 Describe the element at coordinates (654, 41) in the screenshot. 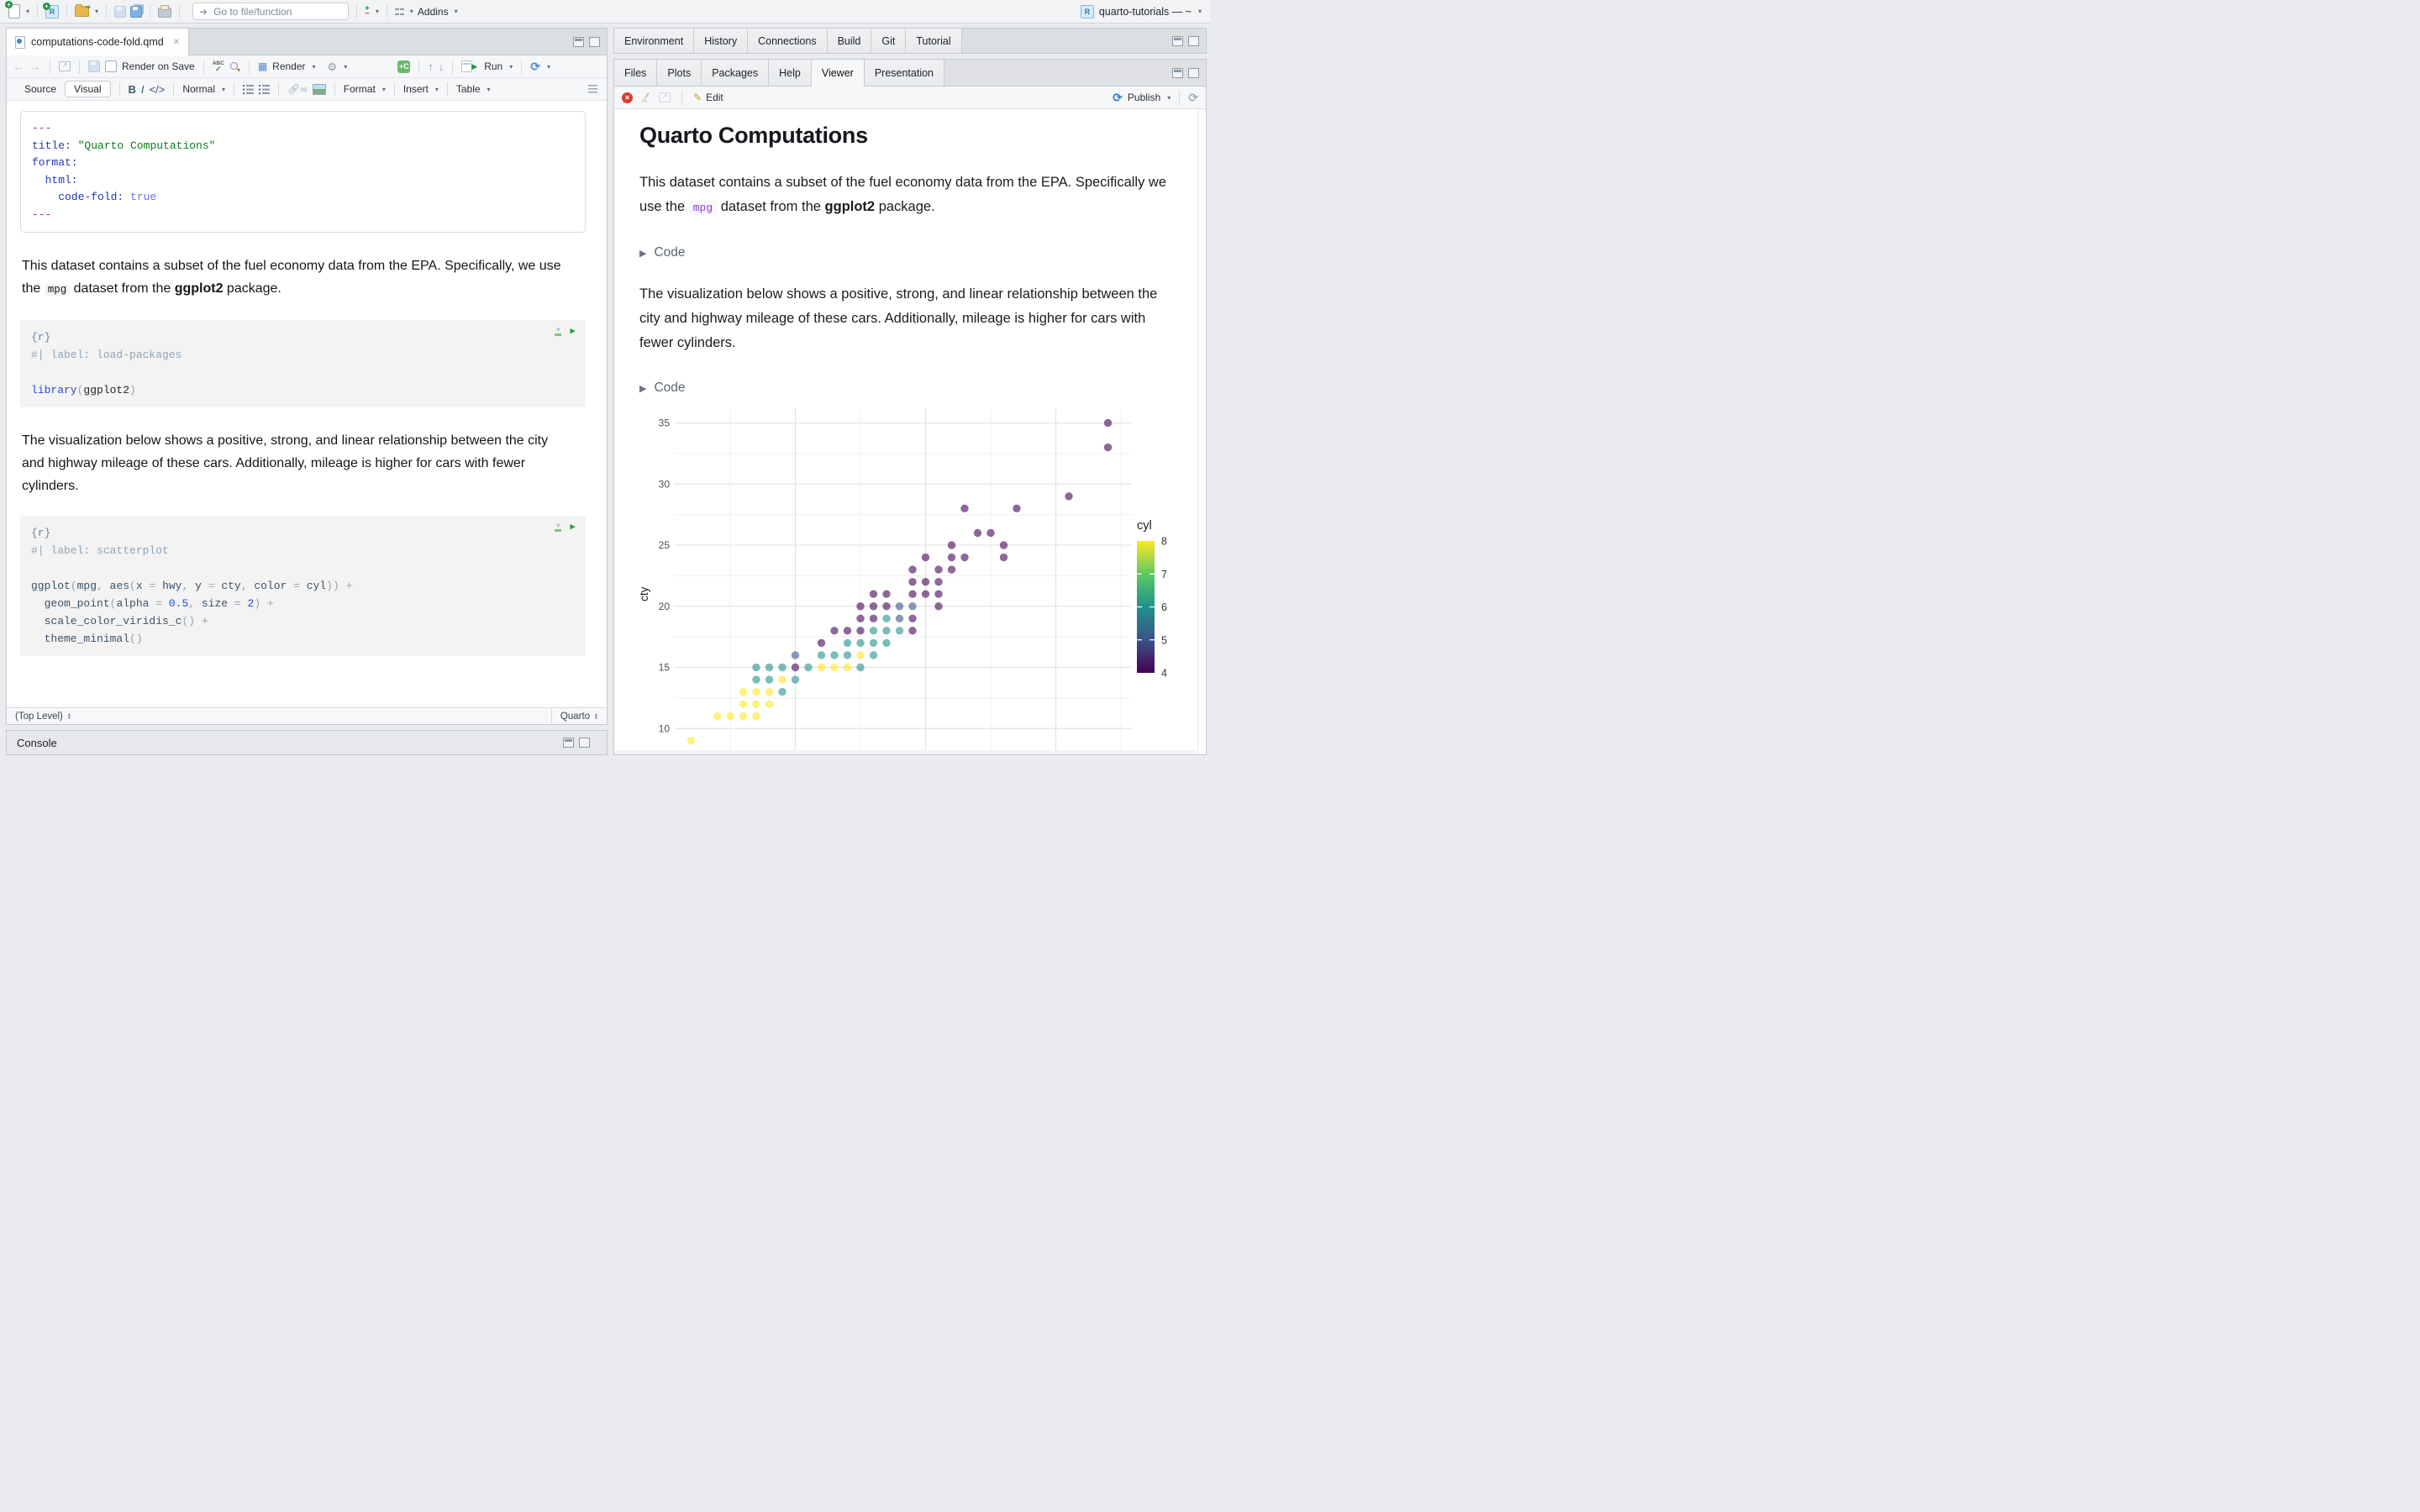

I see `tab-environment: Environment` at that location.